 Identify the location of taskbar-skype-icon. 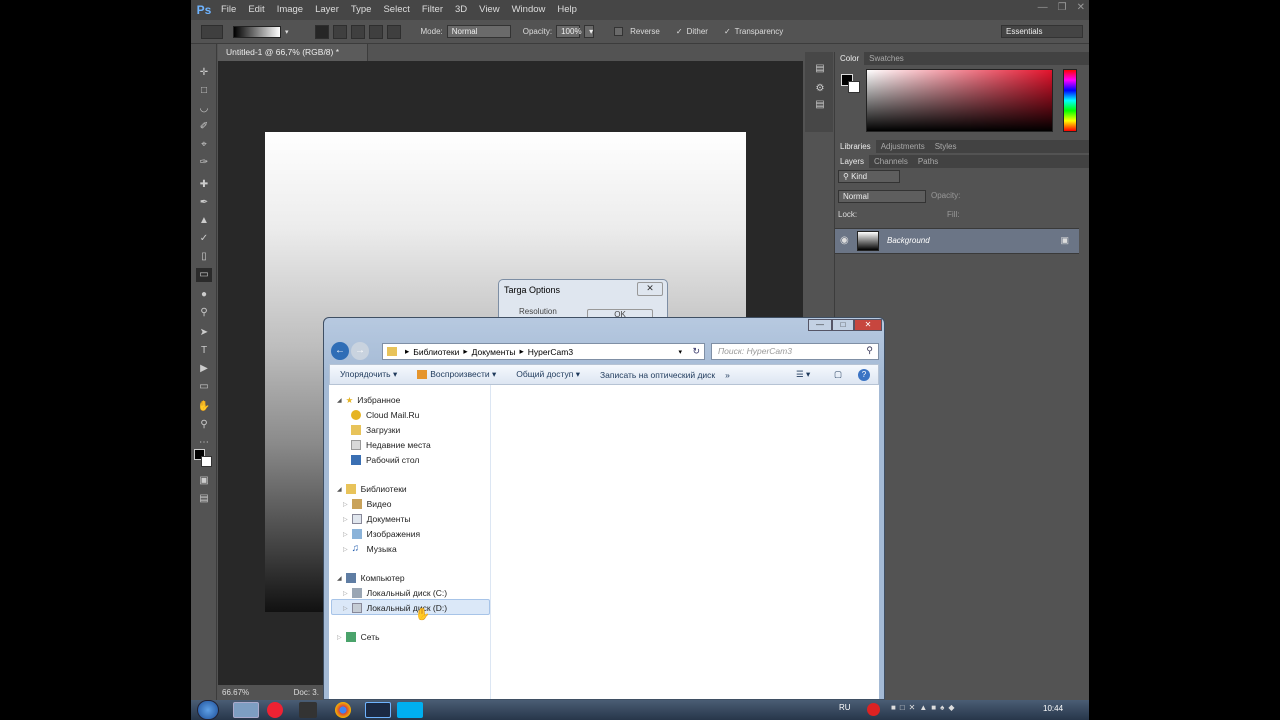
(410, 710).